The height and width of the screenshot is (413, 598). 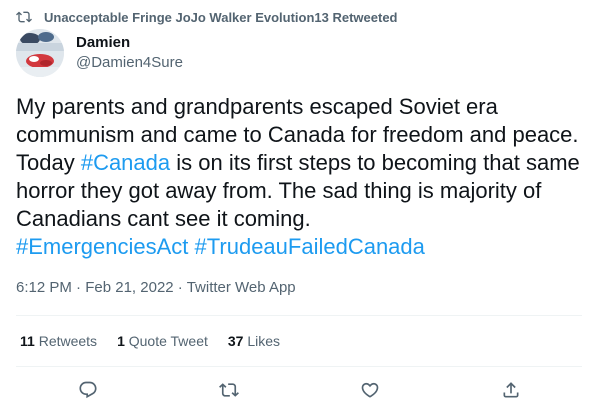 What do you see at coordinates (264, 341) in the screenshot?
I see `likes-label: Likes` at bounding box center [264, 341].